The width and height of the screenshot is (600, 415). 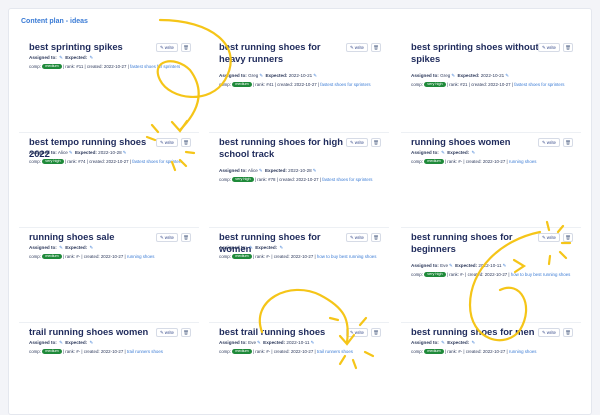 I want to click on card-meta: Assigned to: Greg✎ Expected: 2022-10-21✎, so click(x=268, y=76).